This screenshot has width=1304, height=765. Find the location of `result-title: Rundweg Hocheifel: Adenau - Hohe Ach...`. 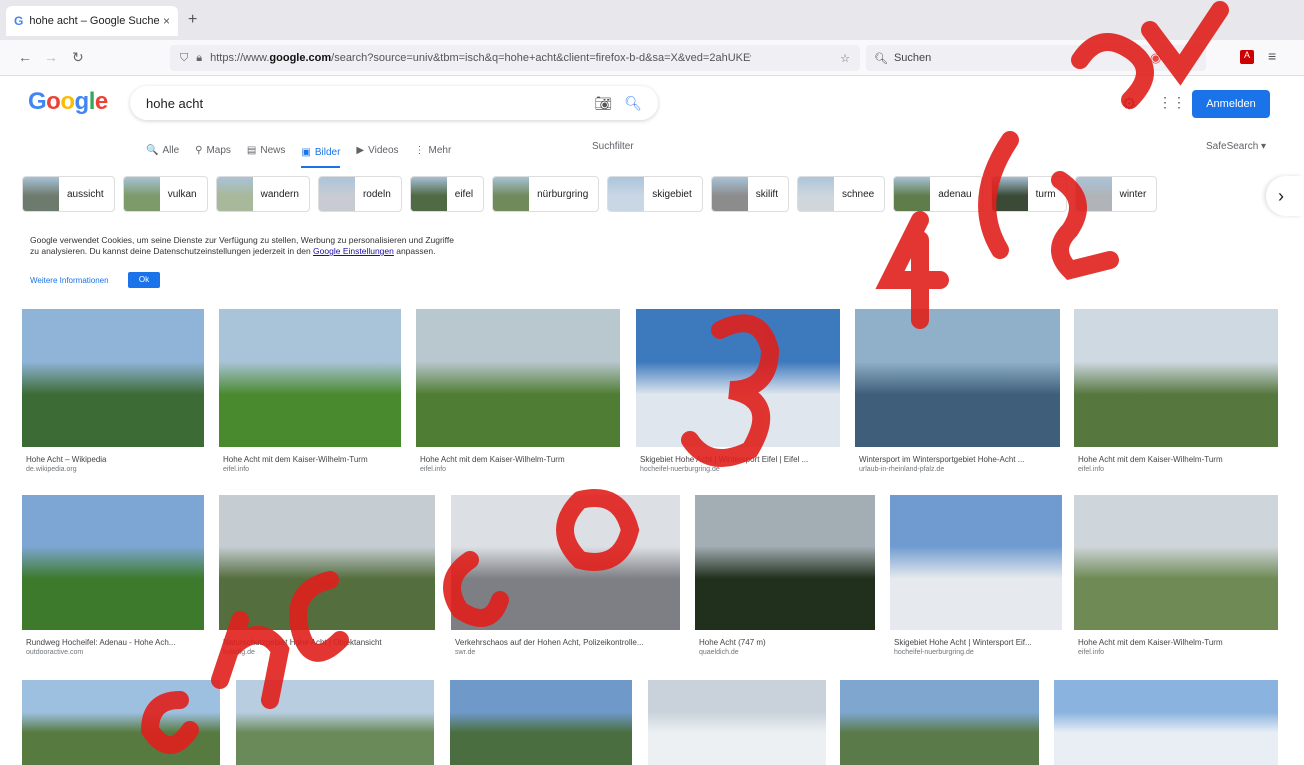

result-title: Rundweg Hocheifel: Adenau - Hohe Ach... is located at coordinates (114, 642).